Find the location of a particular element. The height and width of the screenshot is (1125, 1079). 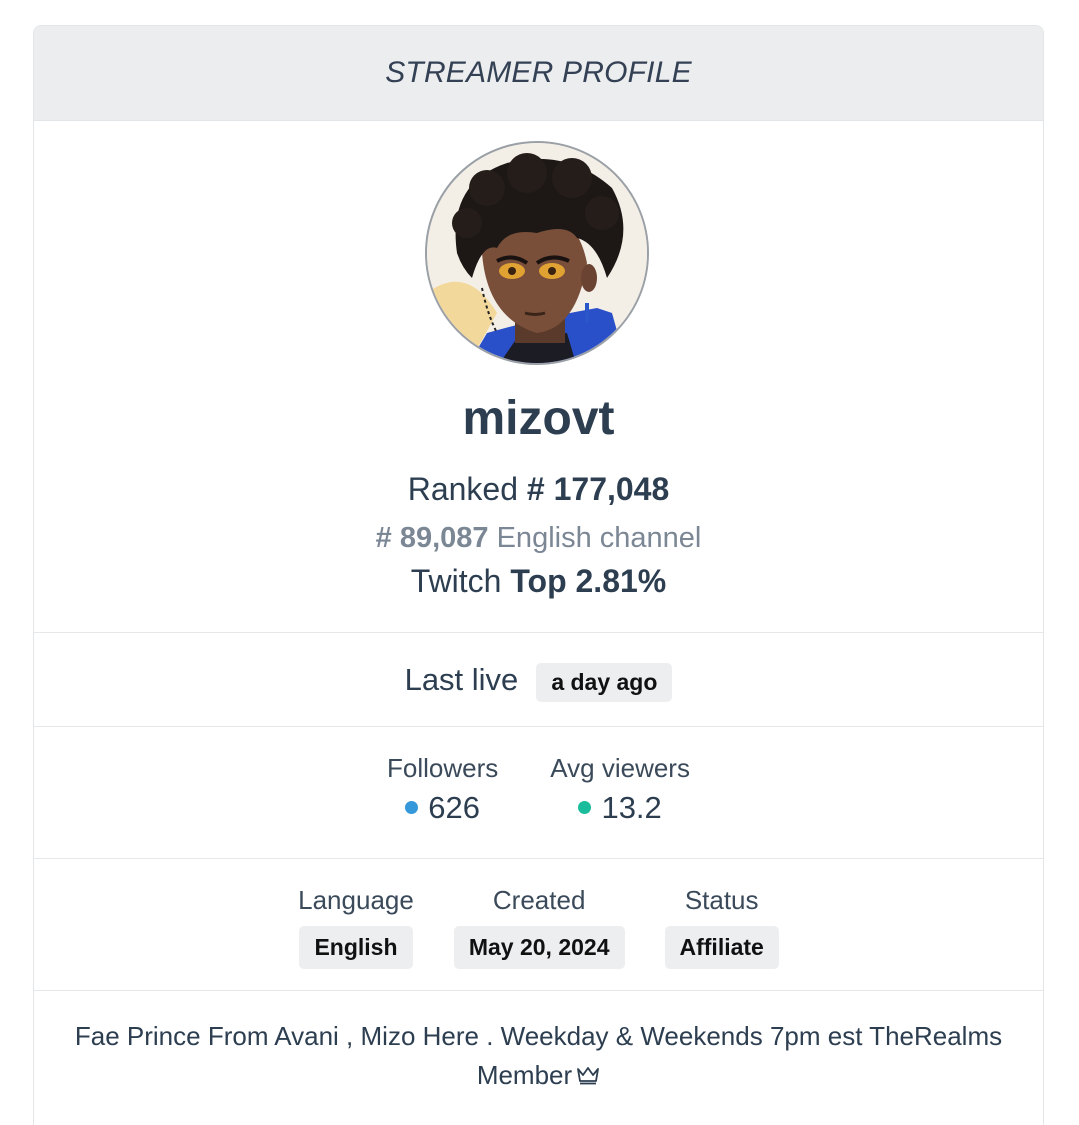

created-info: Created May 20, 2024 is located at coordinates (539, 937).